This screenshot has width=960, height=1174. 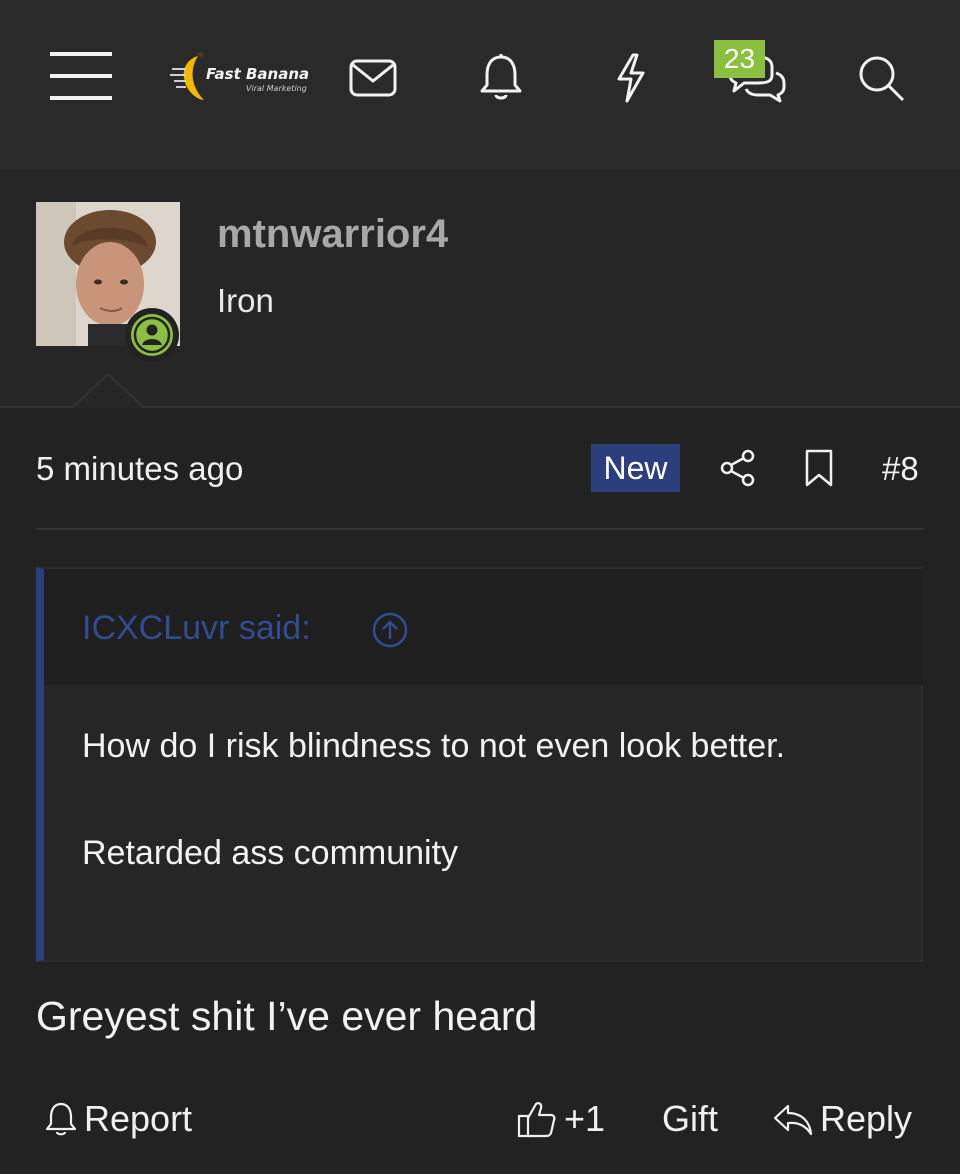 What do you see at coordinates (900, 469) in the screenshot?
I see `post-number-link: #8` at bounding box center [900, 469].